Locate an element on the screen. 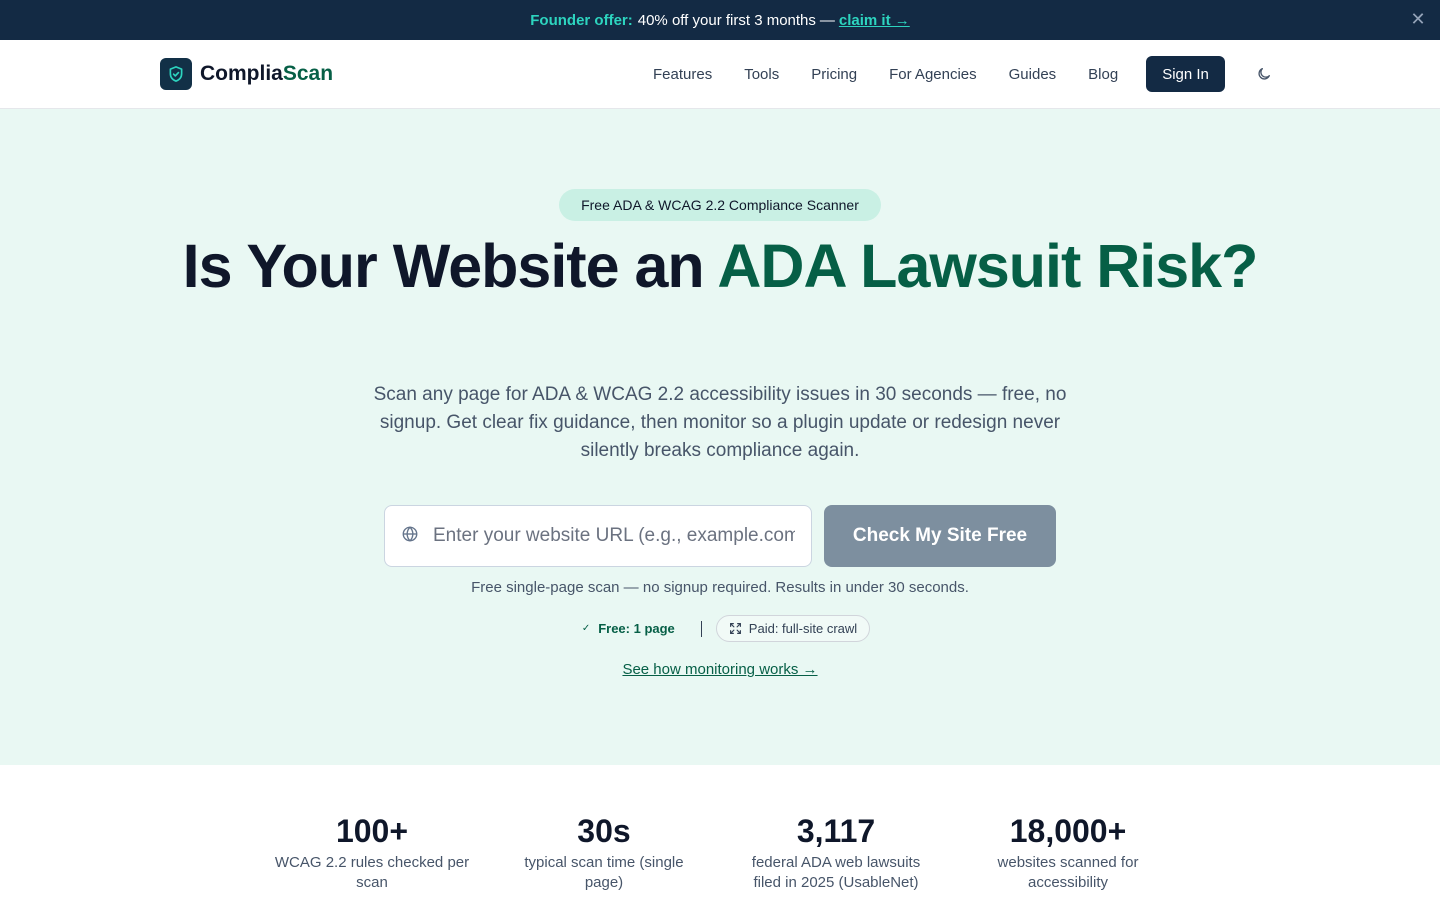 The image size is (1440, 900). free-tag: ✓ Free: 1 page is located at coordinates (628, 628).